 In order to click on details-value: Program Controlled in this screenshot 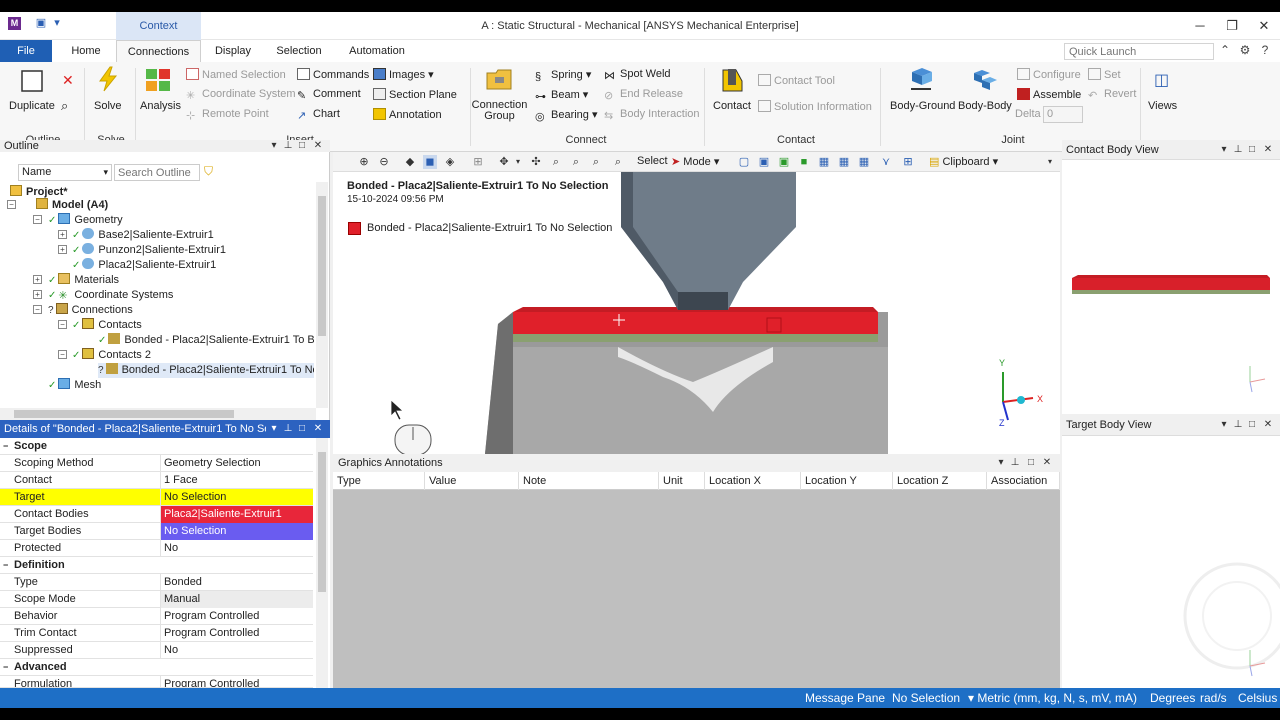, I will do `click(236, 681)`.